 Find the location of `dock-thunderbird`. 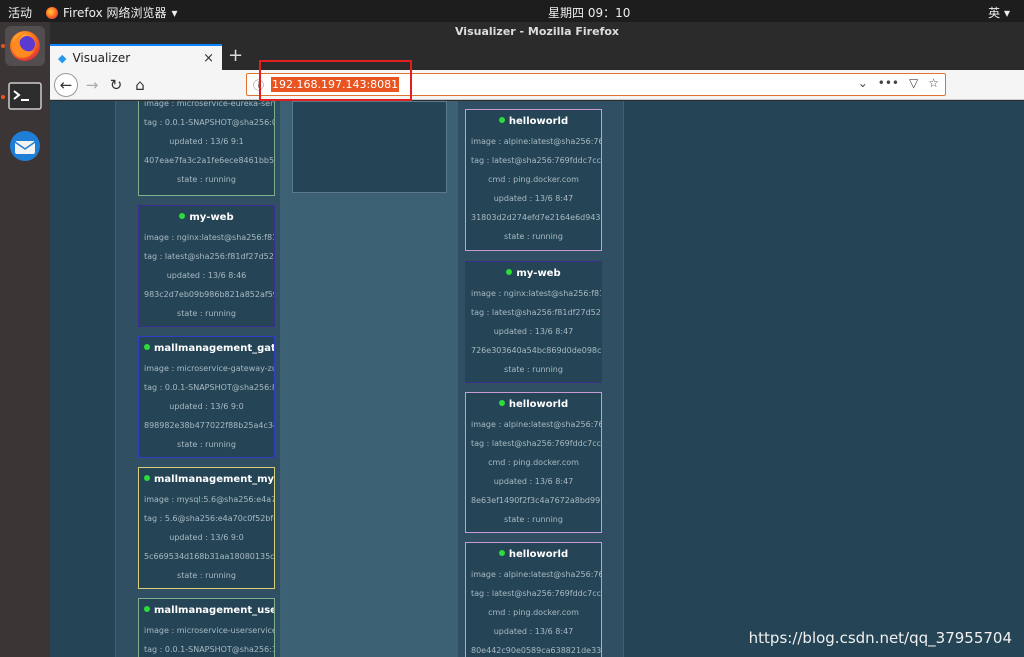

dock-thunderbird is located at coordinates (25, 146).